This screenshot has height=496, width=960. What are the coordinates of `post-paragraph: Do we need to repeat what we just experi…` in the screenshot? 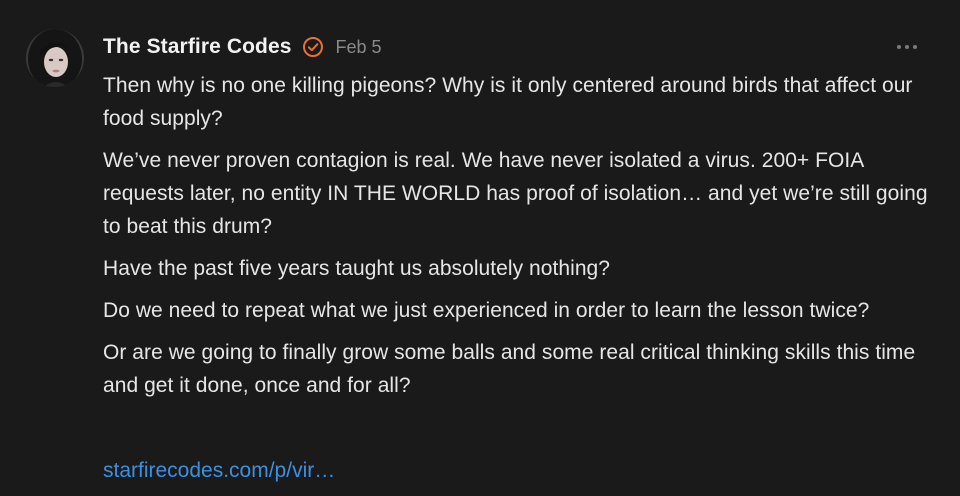 It's located at (486, 310).